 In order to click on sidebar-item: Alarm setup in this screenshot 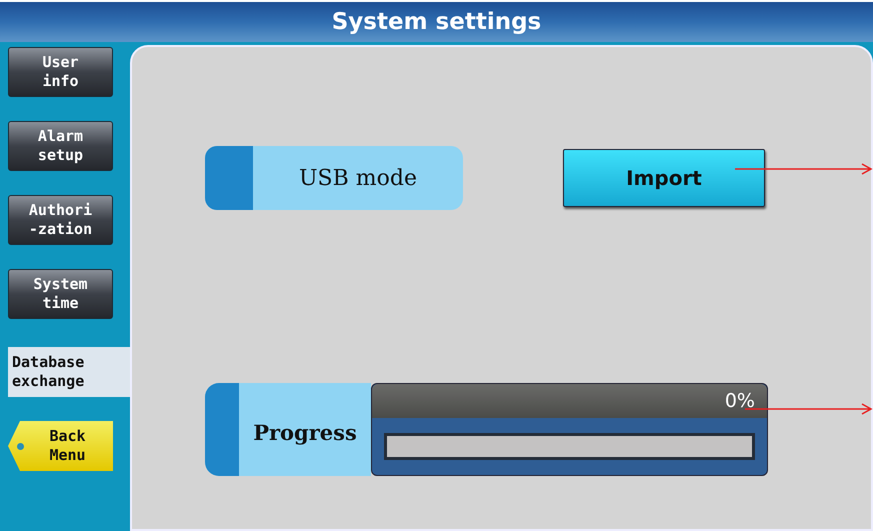, I will do `click(60, 146)`.